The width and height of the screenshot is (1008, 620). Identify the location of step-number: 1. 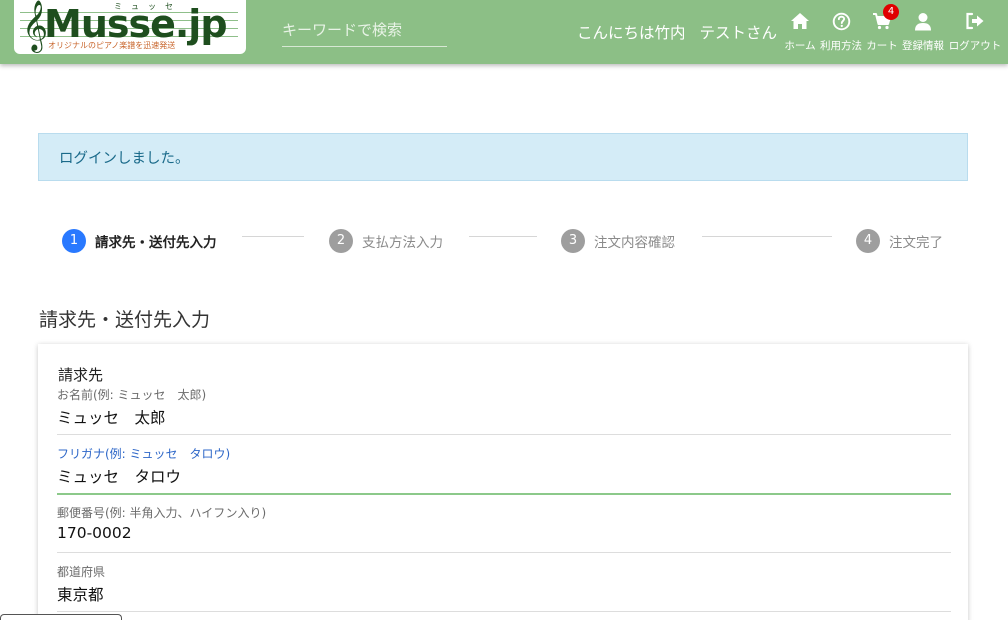
(74, 241).